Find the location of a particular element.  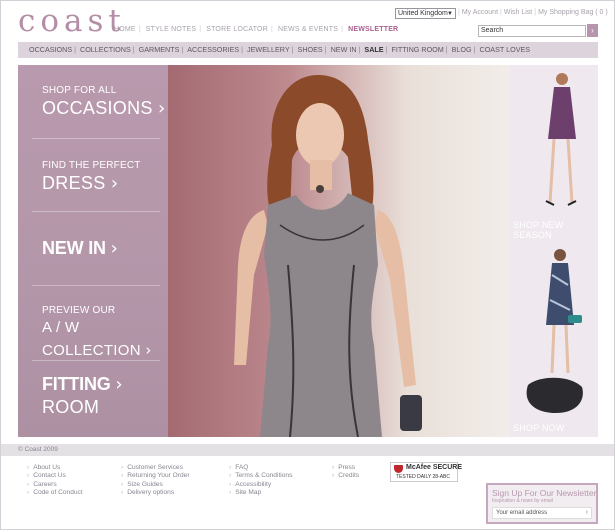

top-nav-home: HOME is located at coordinates (125, 29).